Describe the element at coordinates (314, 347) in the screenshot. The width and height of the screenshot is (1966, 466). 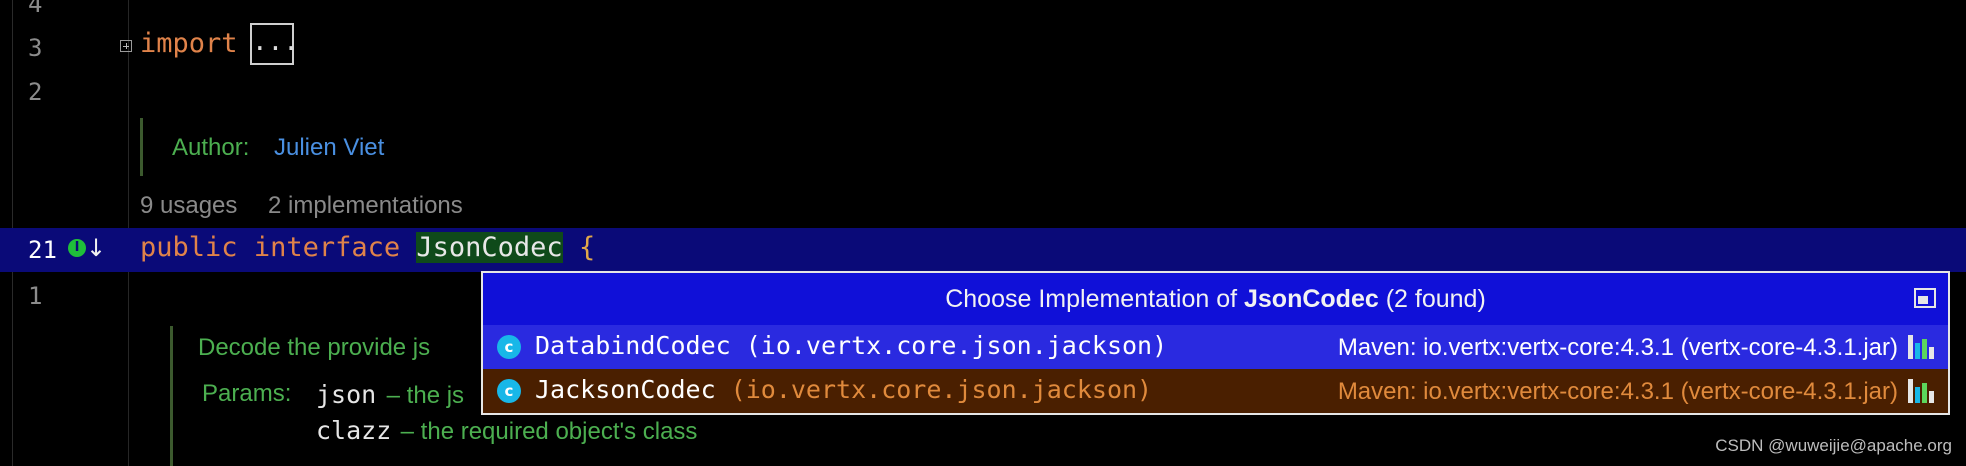
I see `doc-decode-text: Decode the provide js` at that location.